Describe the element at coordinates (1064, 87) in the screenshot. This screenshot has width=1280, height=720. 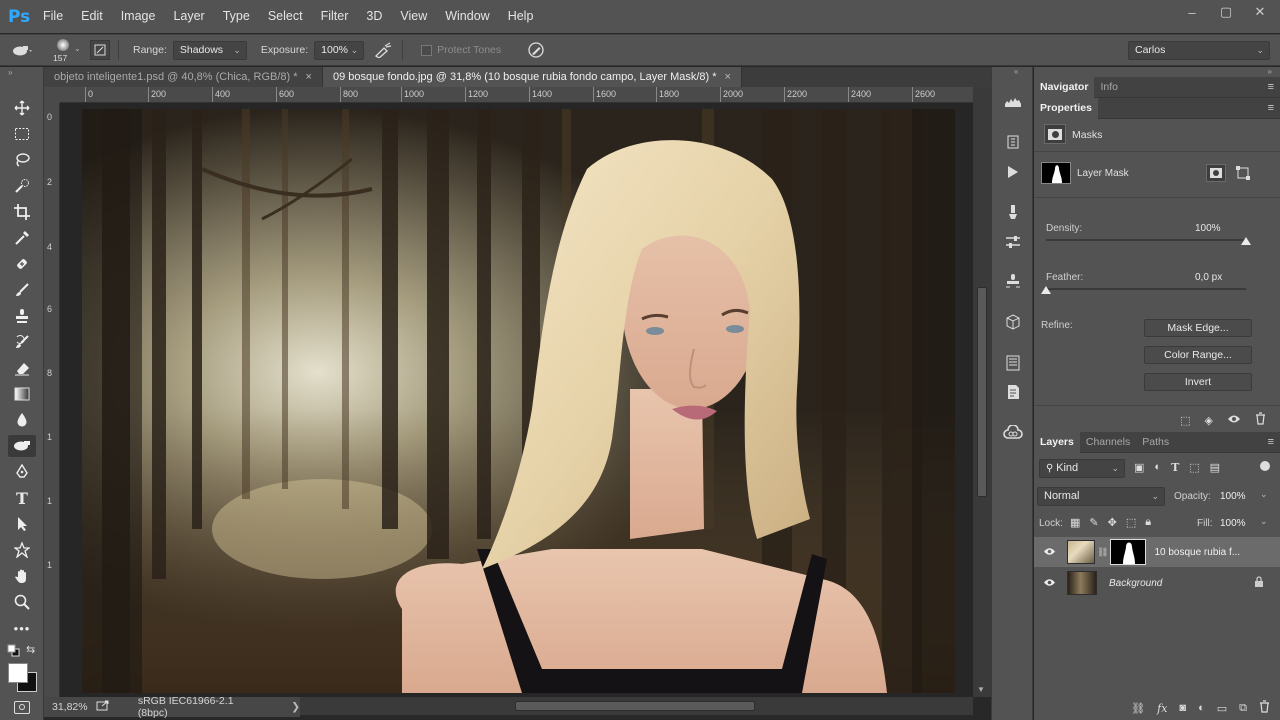
I see `tab-navigator: Navigator` at that location.